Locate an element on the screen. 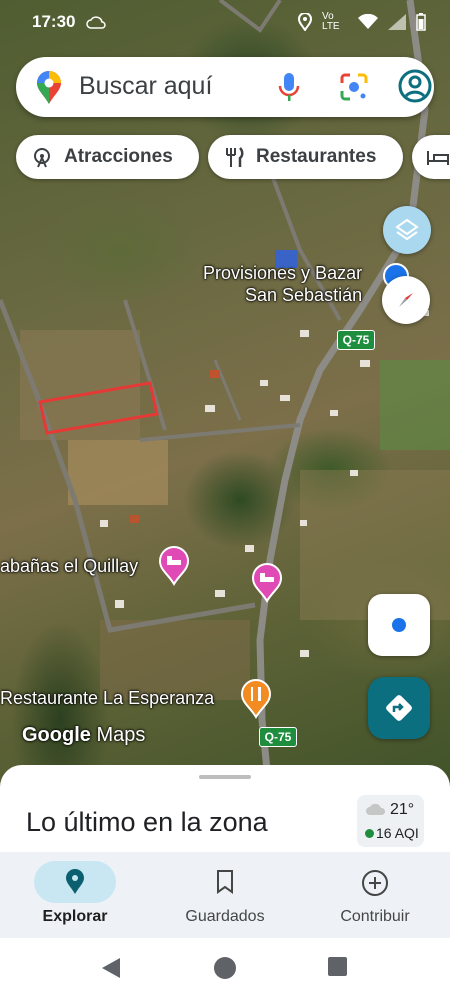 The image size is (450, 1000). road is located at coordinates (227, 390).